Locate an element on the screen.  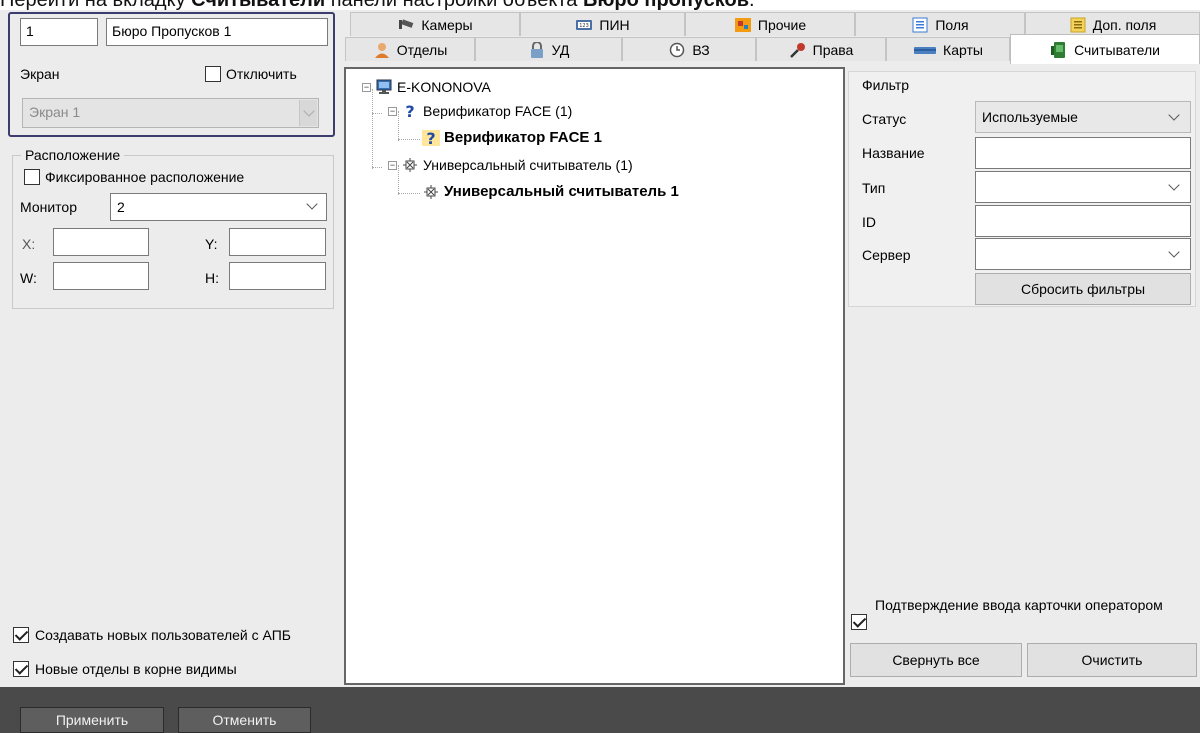
tree-node-universal-item: Универсальный считыватель 1 is located at coordinates (550, 191).